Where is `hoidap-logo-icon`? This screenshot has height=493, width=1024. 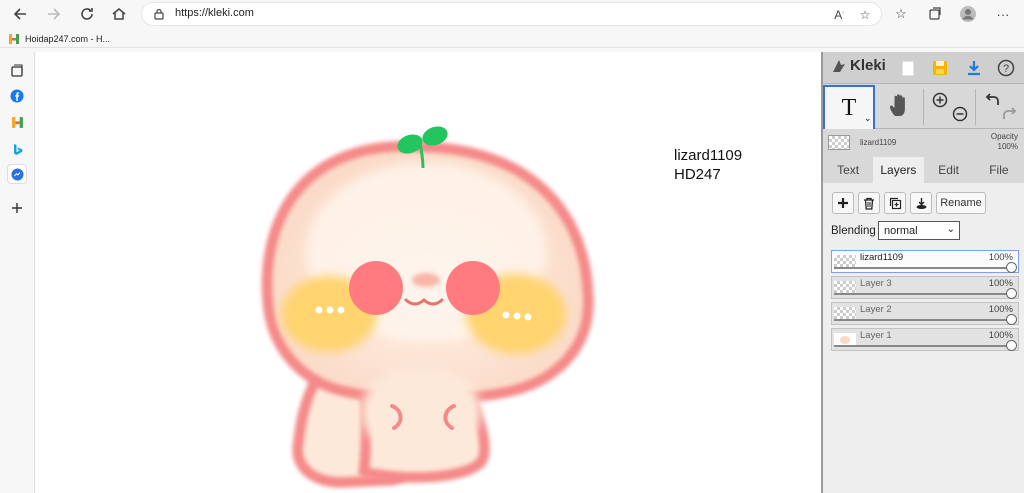
hoidap-logo-icon is located at coordinates (14, 38).